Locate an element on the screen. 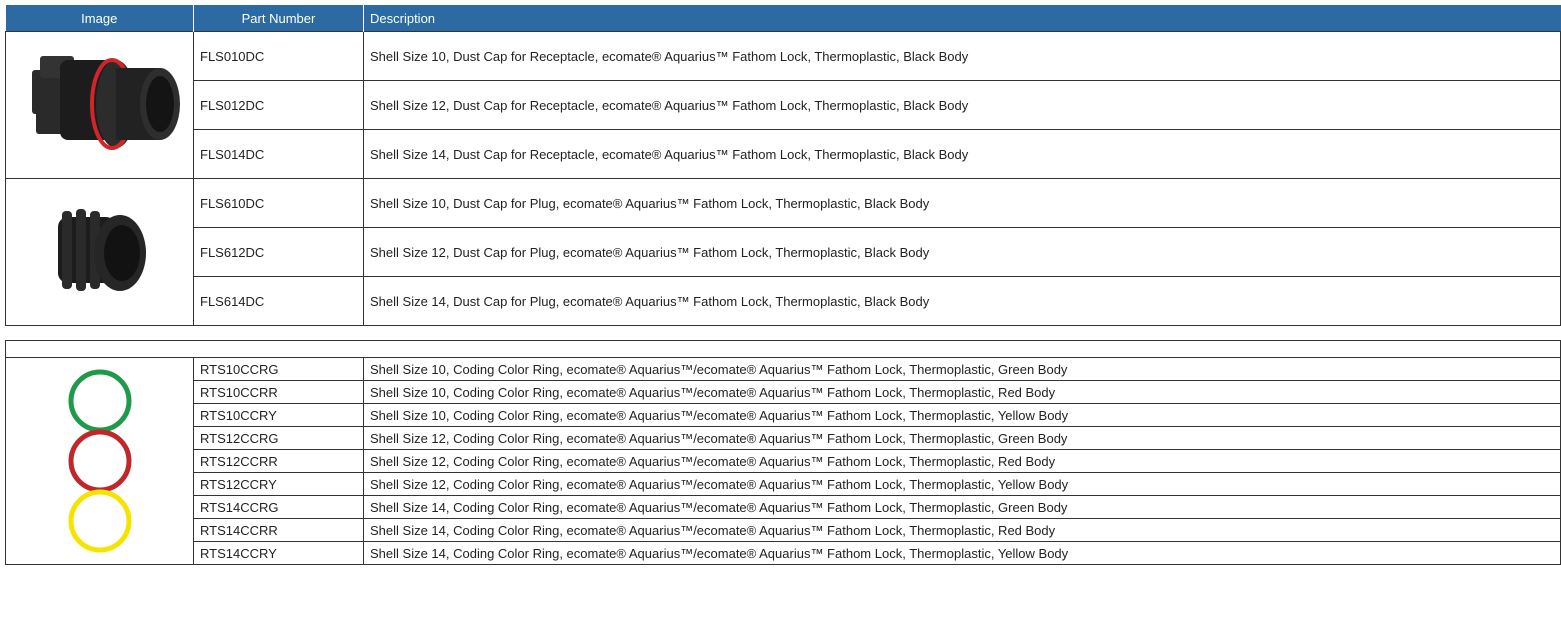  part-number-cell: RTS14CCRY is located at coordinates (278, 553).